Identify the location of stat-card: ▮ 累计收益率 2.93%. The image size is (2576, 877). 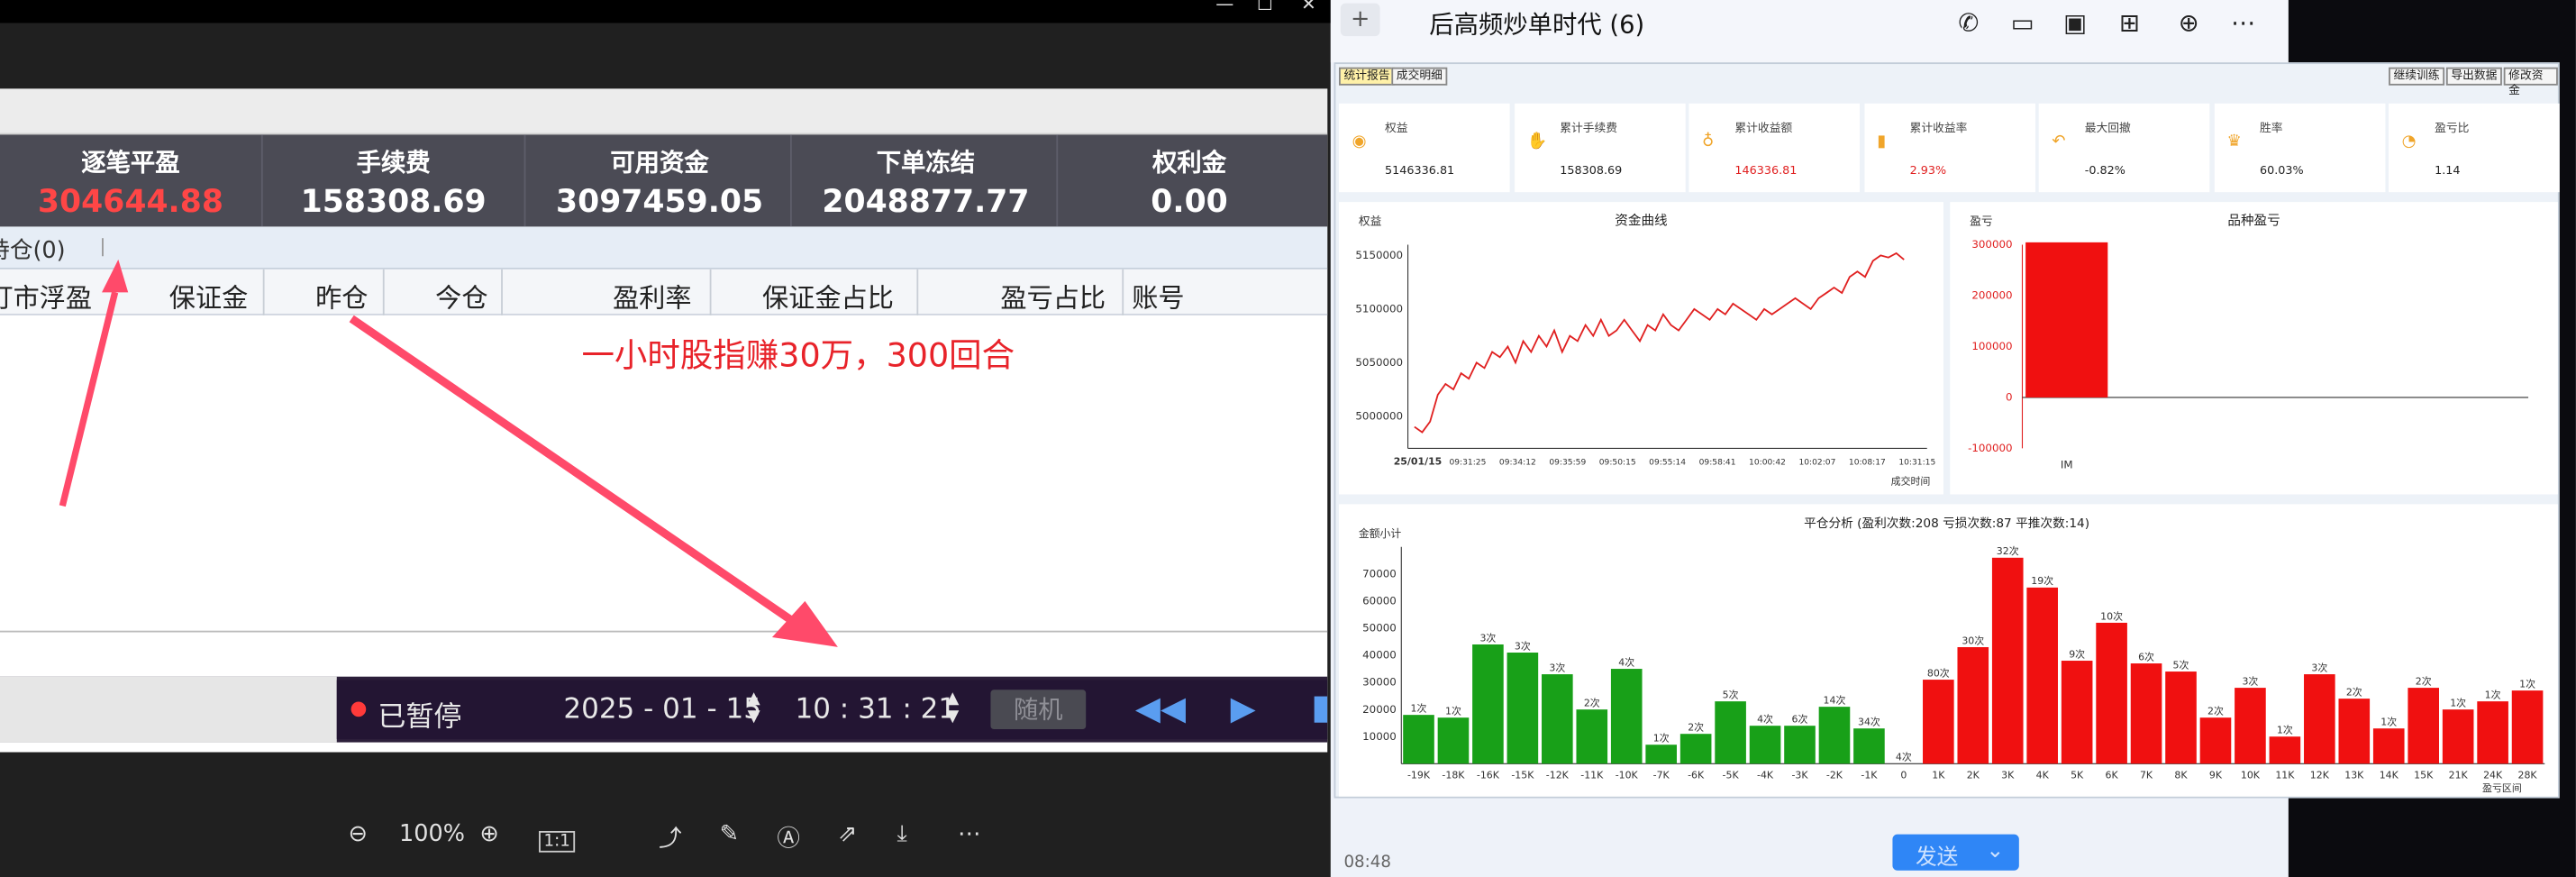
(1949, 148).